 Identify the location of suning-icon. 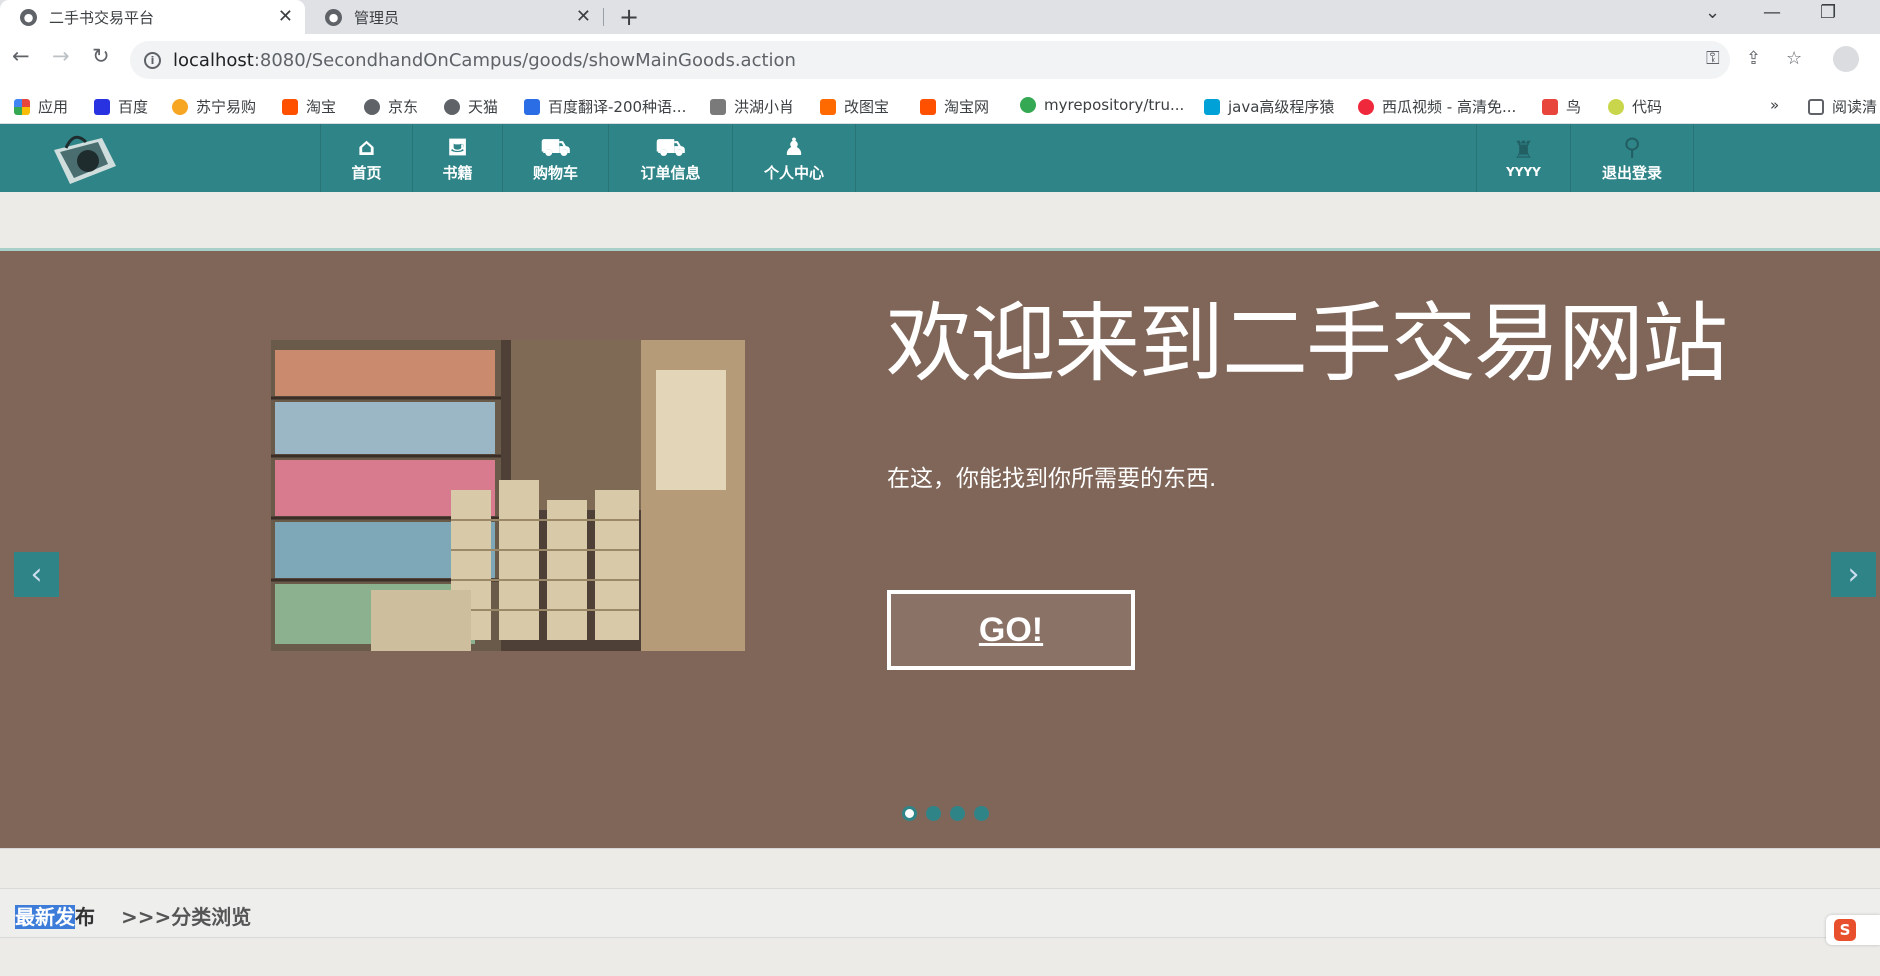
(180, 106).